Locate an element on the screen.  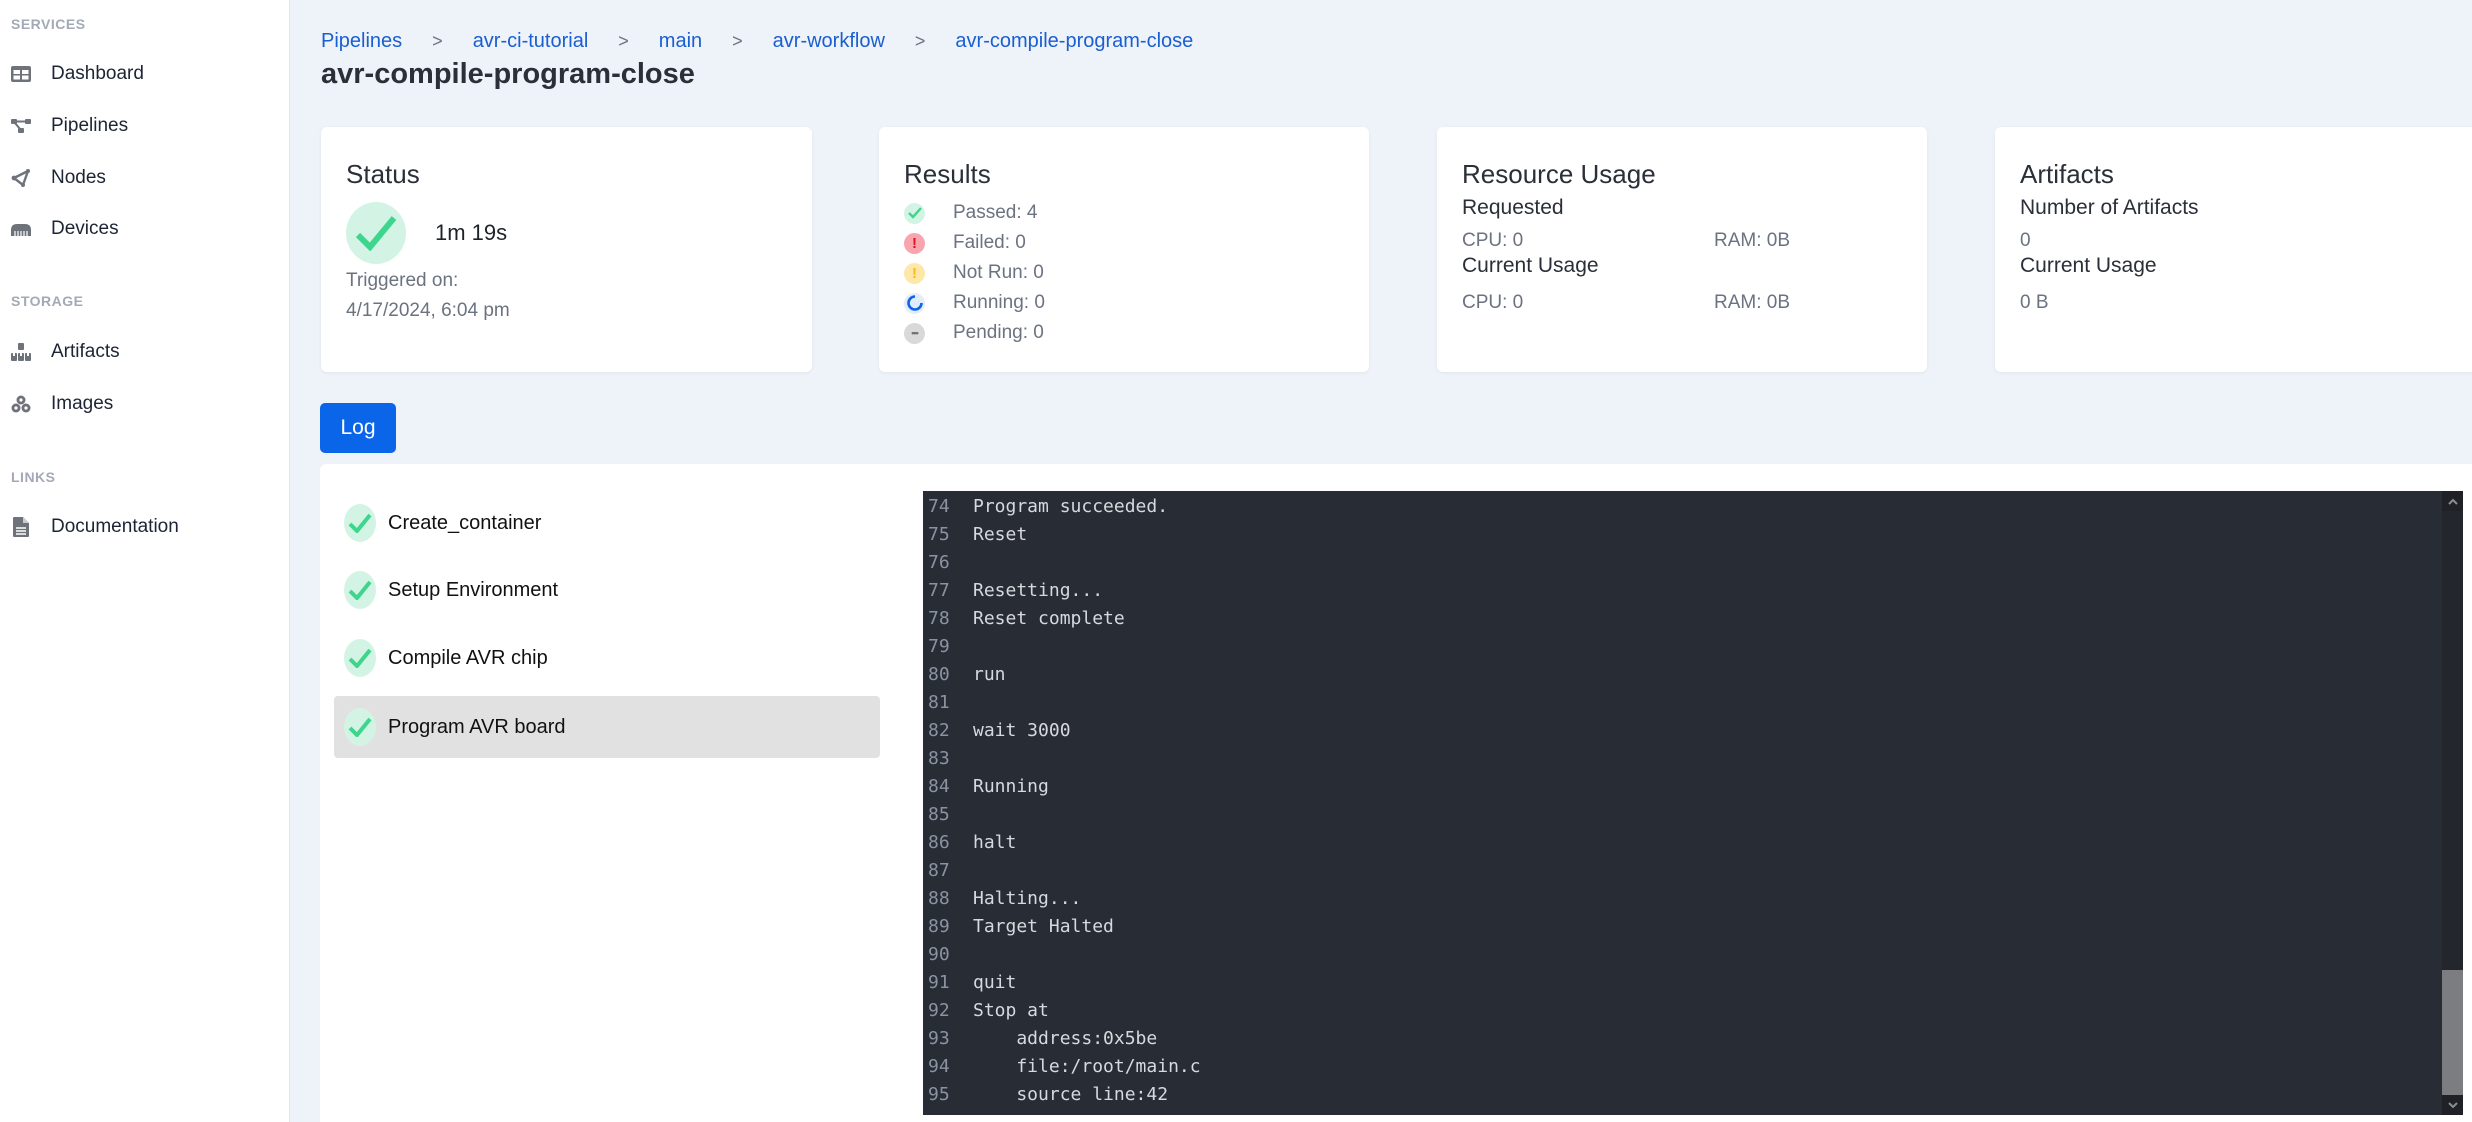
log-line-text: file:/root/main.c is located at coordinates (1087, 1066).